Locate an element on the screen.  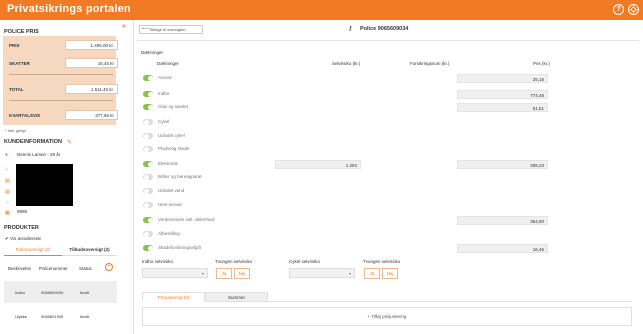
coverage-label: Afbestilling is located at coordinates (169, 233).